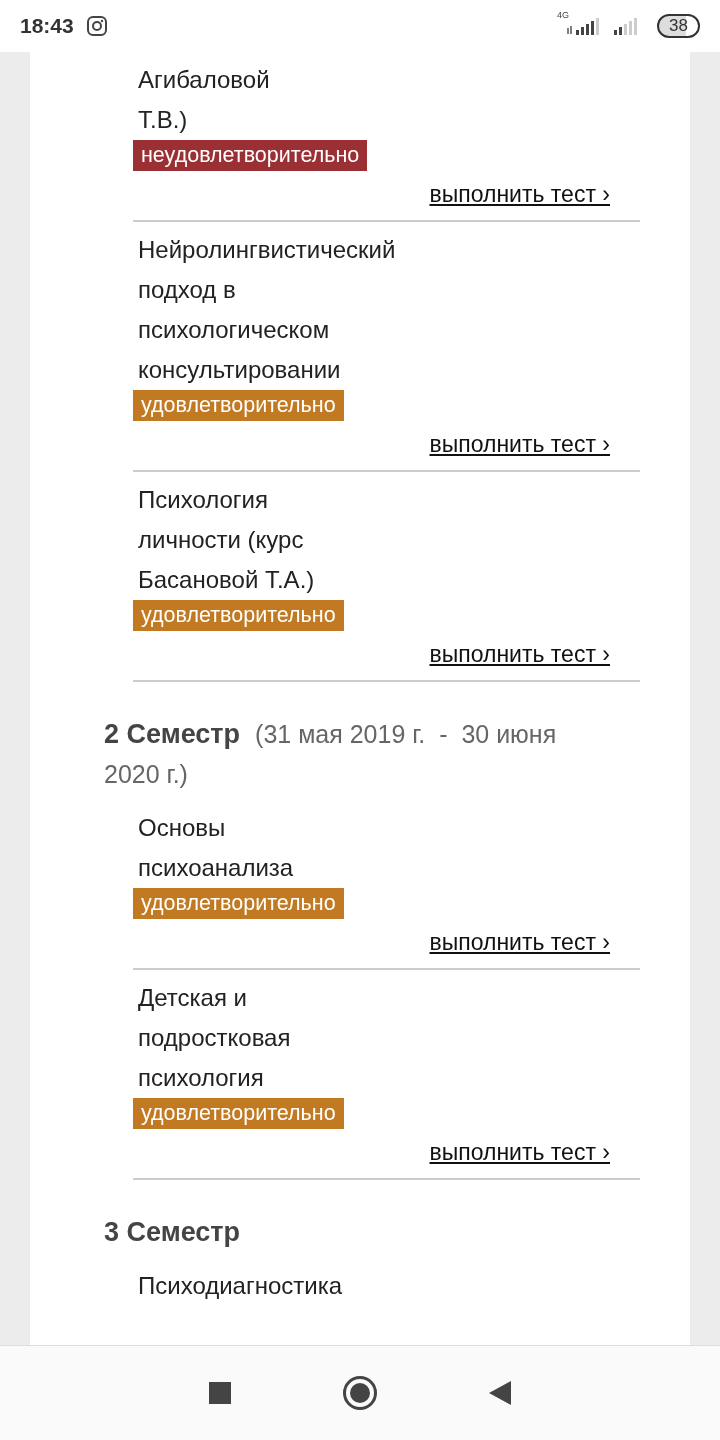 The image size is (720, 1440). What do you see at coordinates (96, 26) in the screenshot?
I see `camera-icon` at bounding box center [96, 26].